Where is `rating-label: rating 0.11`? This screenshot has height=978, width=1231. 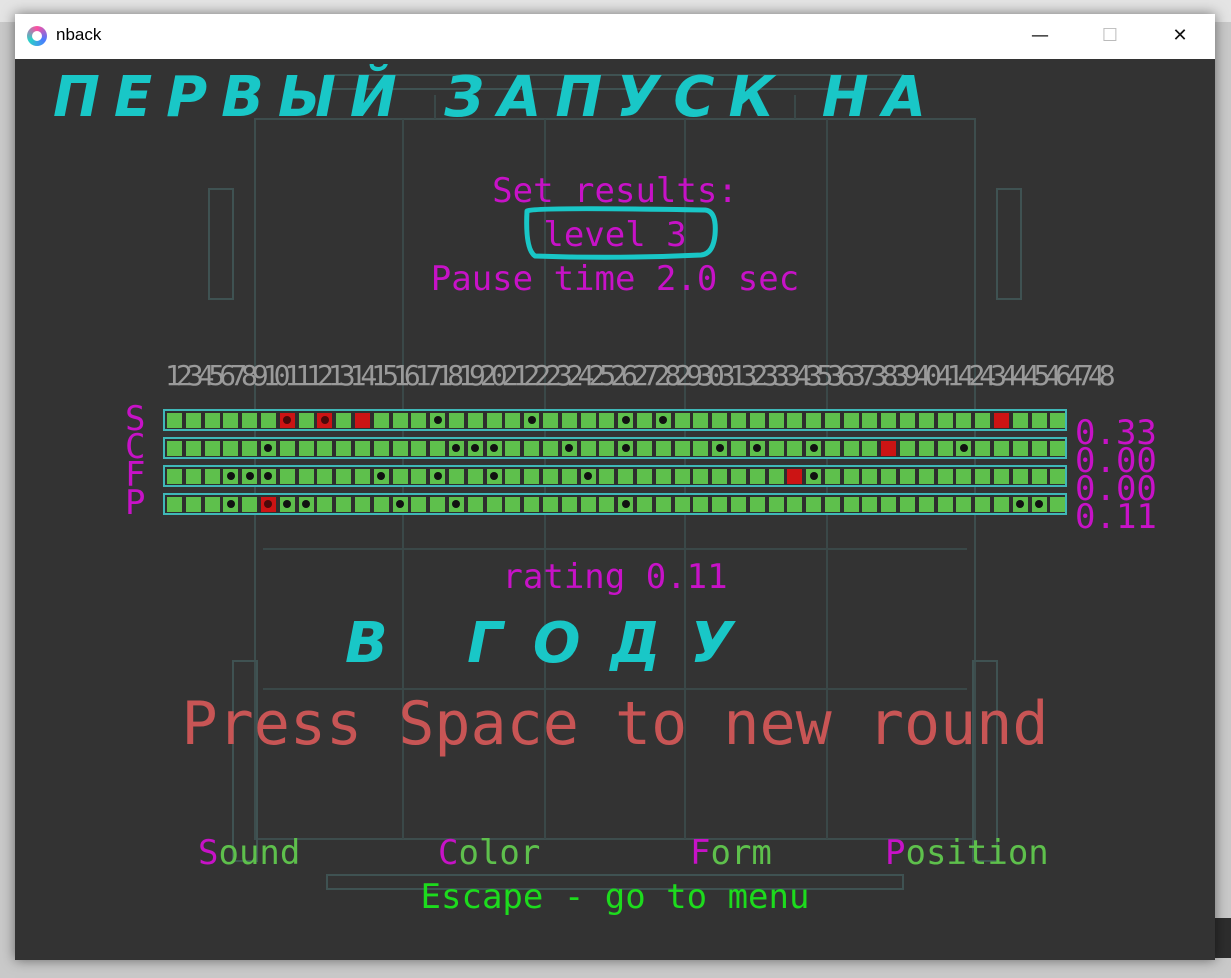 rating-label: rating 0.11 is located at coordinates (615, 577).